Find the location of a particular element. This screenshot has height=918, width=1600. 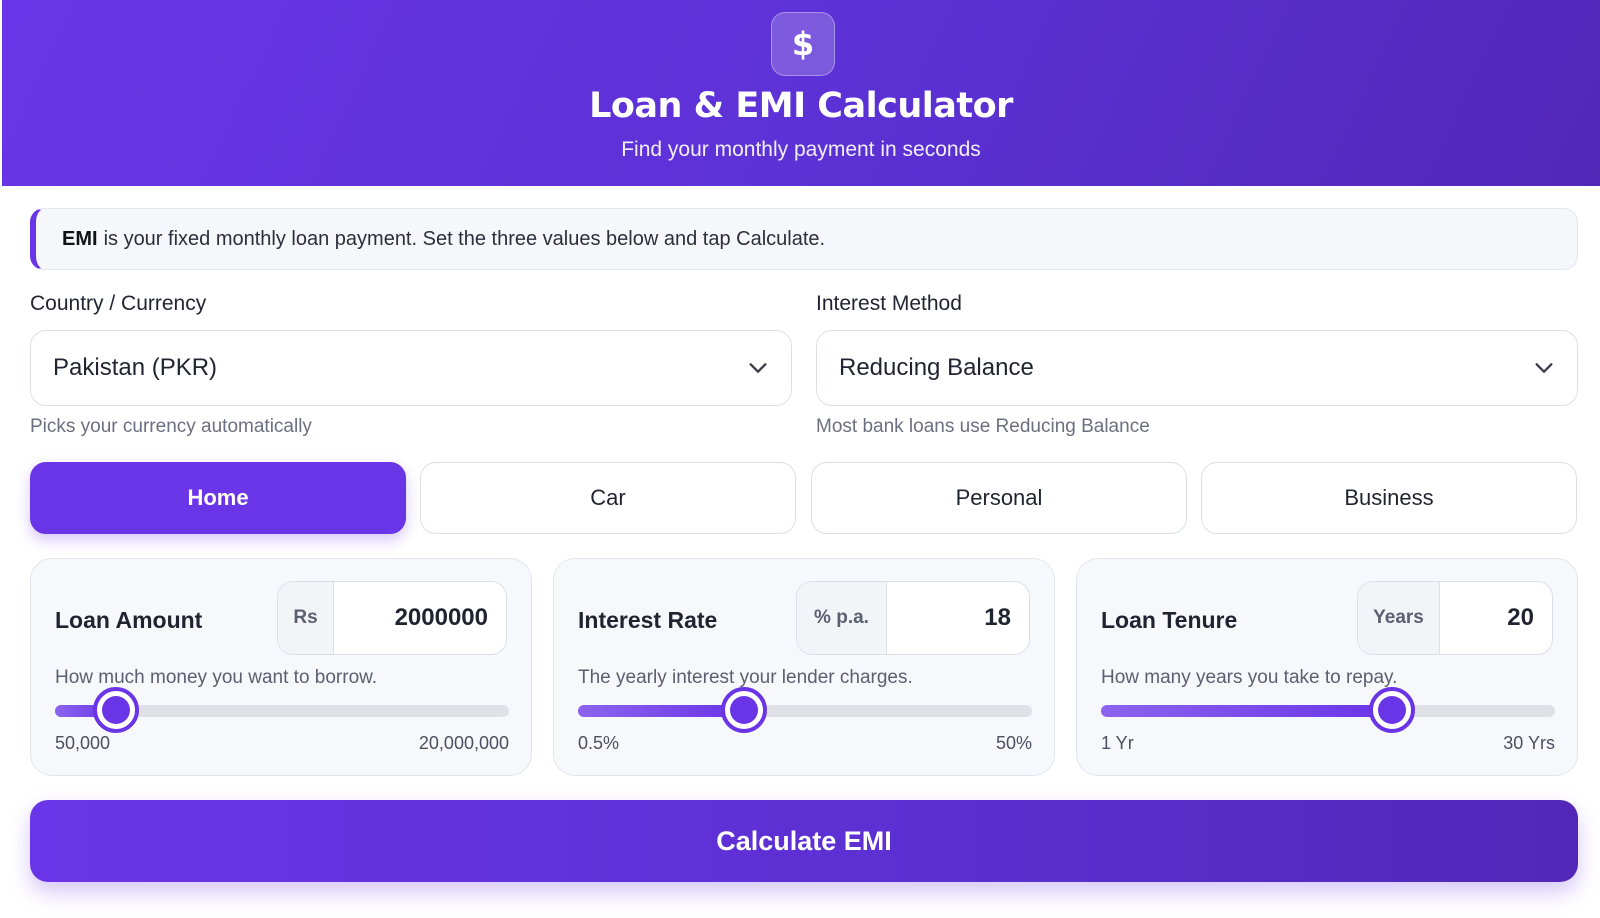

loan-tenure-unit: Years is located at coordinates (1399, 618).